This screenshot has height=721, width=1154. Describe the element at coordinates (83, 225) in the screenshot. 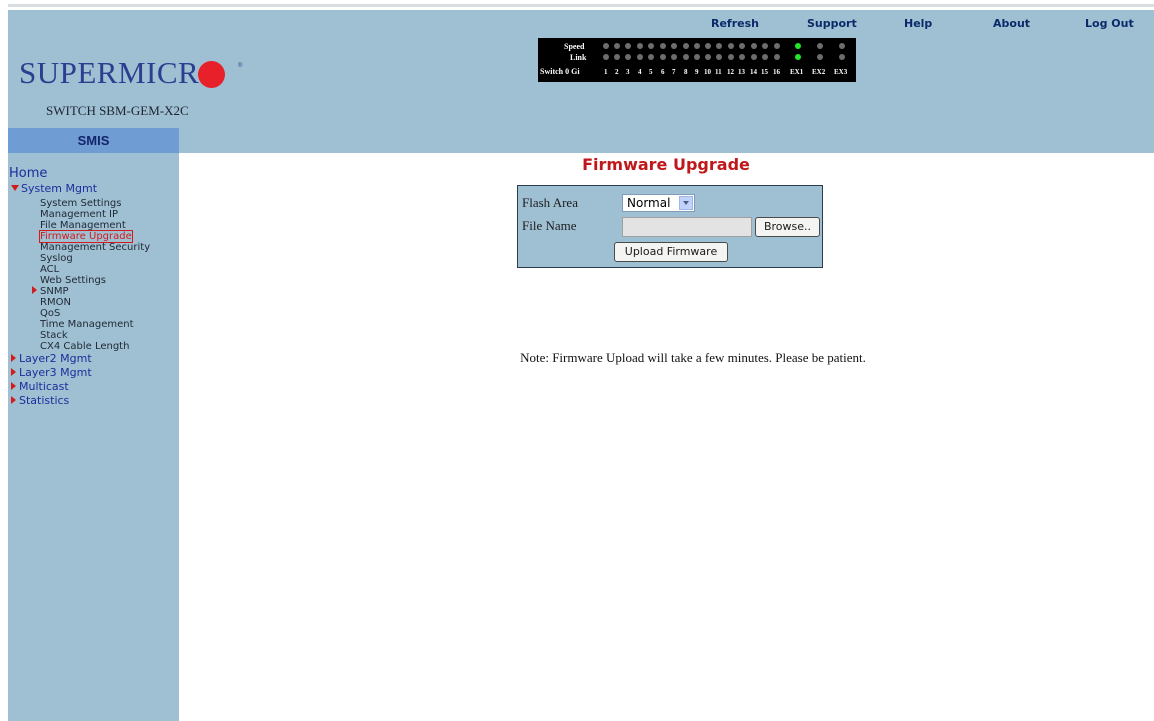

I see `sidebar-item-file-management: File Management` at that location.